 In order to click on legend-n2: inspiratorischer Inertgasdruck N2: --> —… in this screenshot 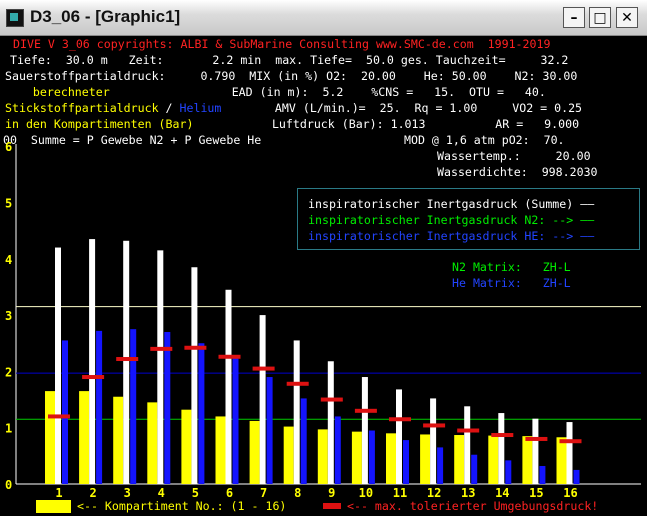, I will do `click(451, 220)`.